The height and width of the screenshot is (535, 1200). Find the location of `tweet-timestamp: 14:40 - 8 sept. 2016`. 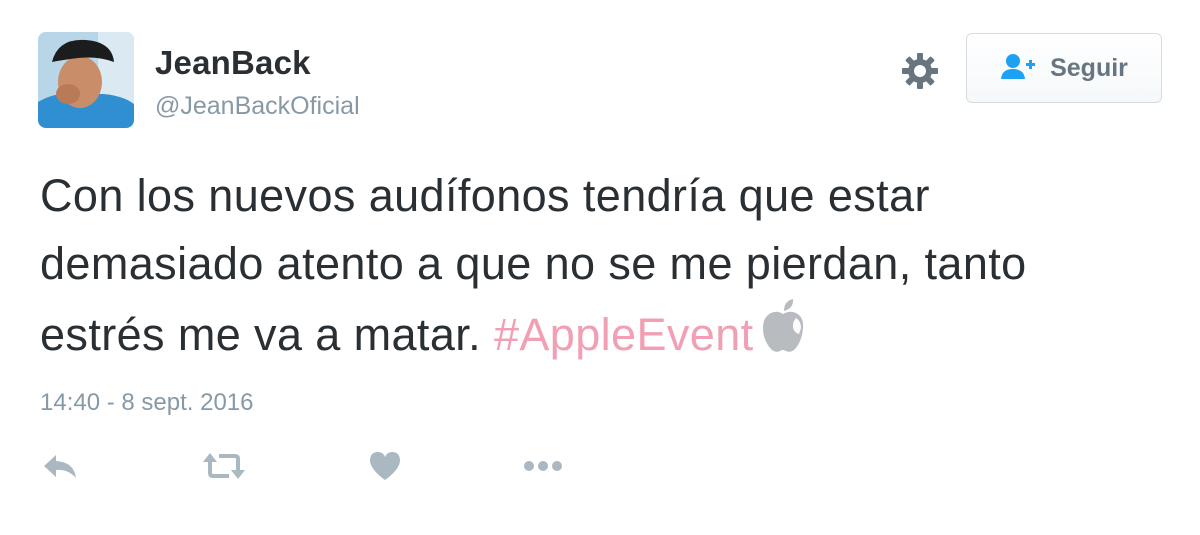

tweet-timestamp: 14:40 - 8 sept. 2016 is located at coordinates (147, 403).